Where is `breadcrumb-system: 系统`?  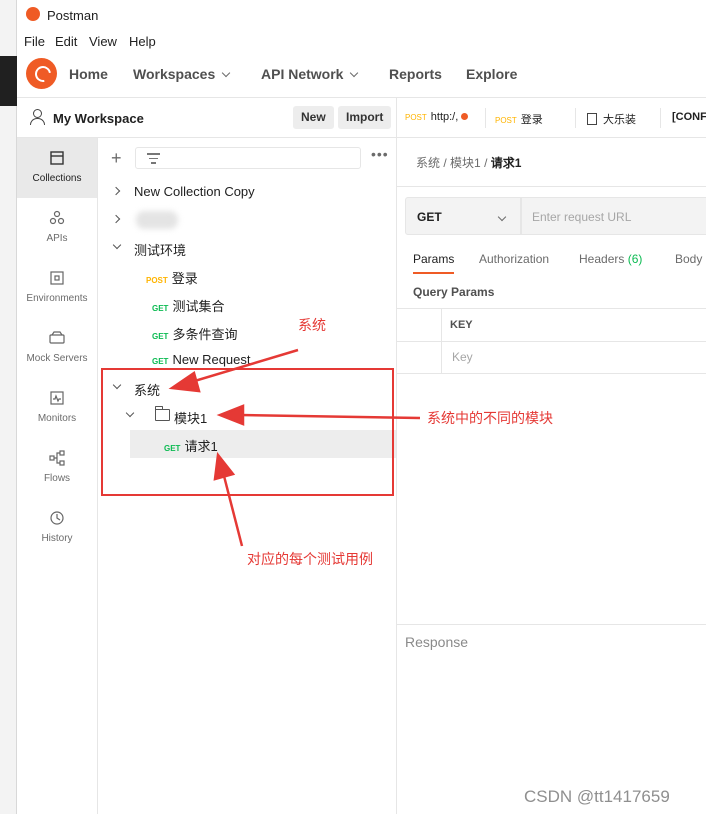
breadcrumb-system: 系统 is located at coordinates (428, 163).